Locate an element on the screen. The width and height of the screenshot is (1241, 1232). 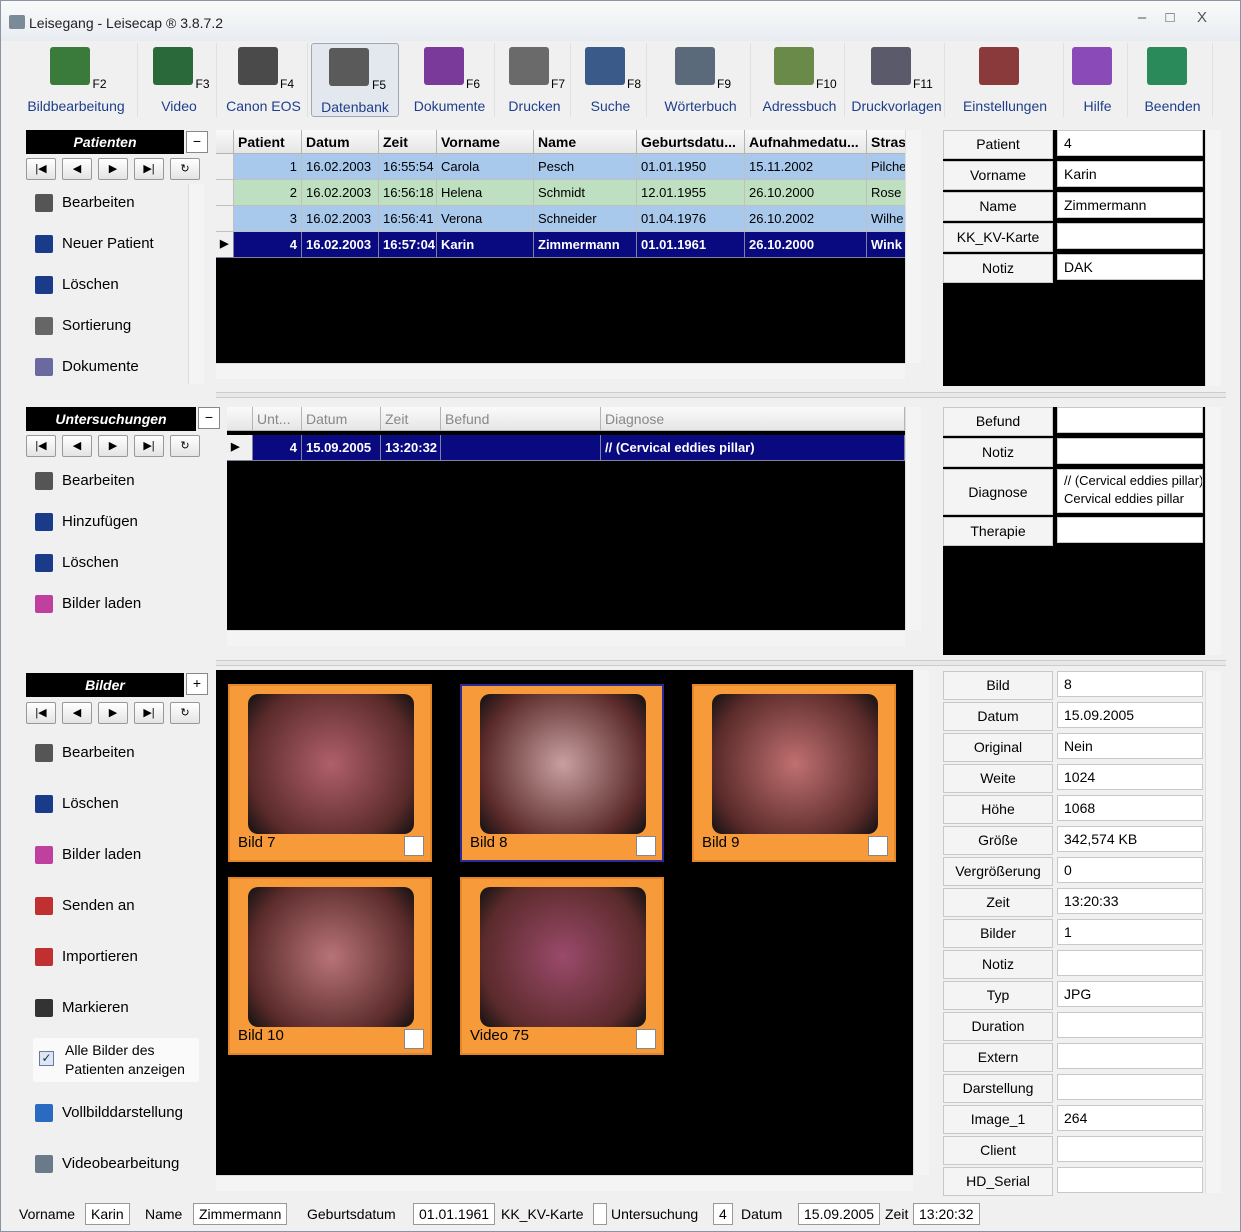
column-header-stras: Stras is located at coordinates (887, 142).